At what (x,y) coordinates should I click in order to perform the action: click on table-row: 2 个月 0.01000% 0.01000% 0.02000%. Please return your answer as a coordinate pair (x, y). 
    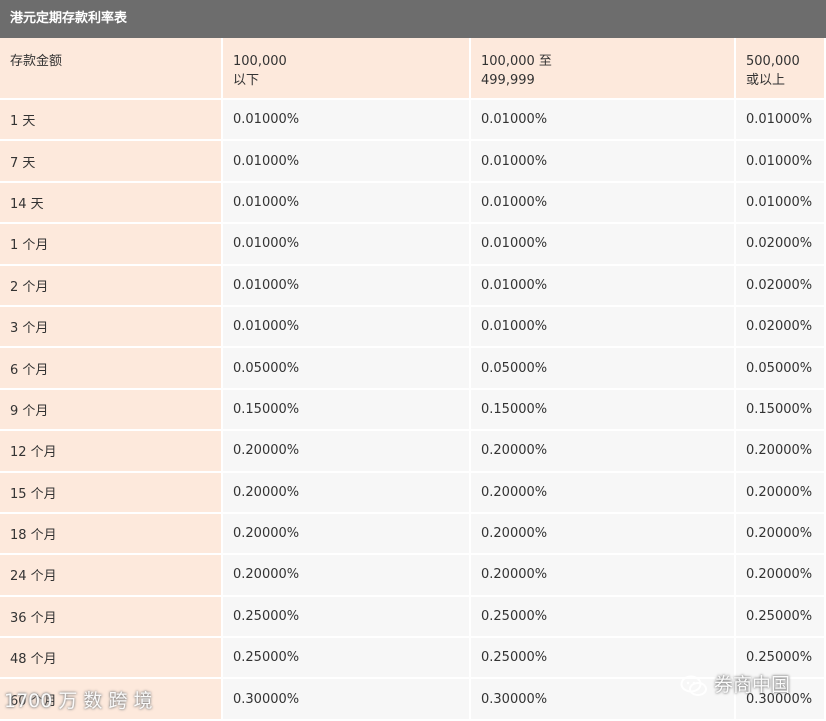
    Looking at the image, I should click on (413, 286).